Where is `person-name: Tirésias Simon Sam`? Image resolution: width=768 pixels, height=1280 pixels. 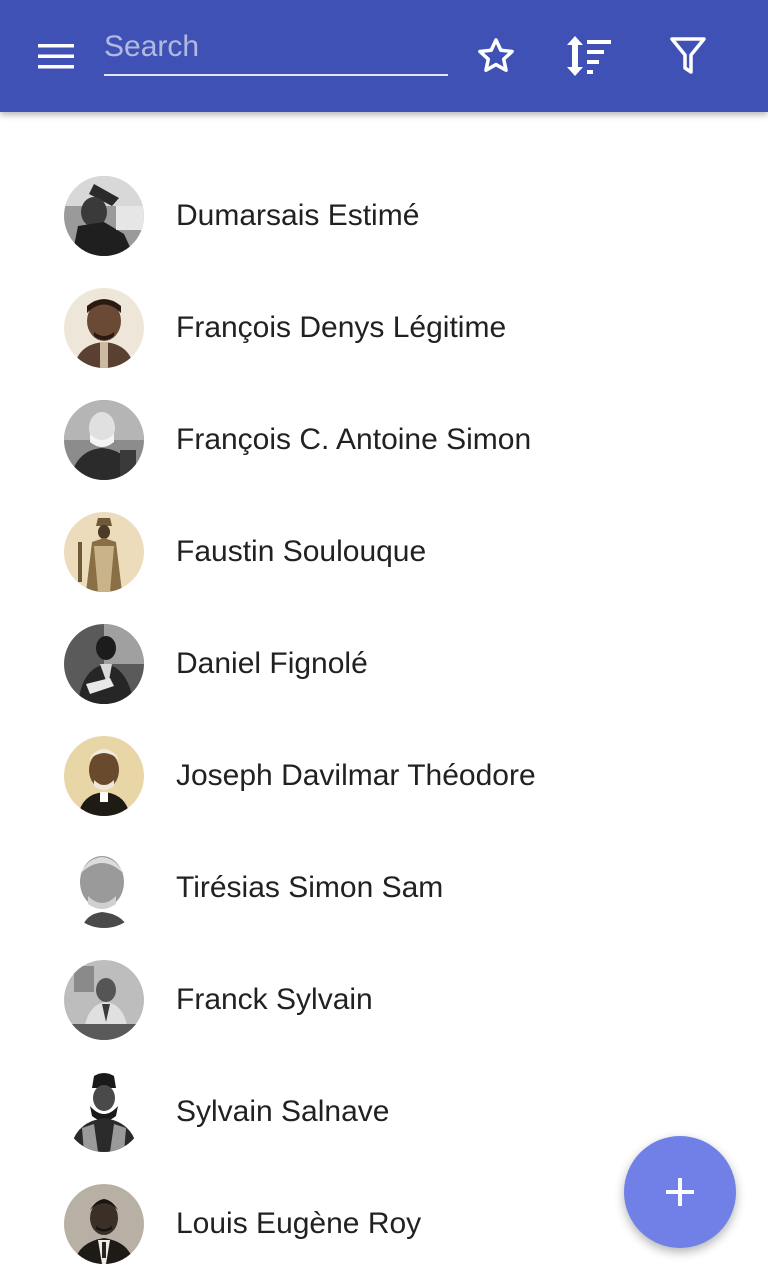
person-name: Tirésias Simon Sam is located at coordinates (310, 887).